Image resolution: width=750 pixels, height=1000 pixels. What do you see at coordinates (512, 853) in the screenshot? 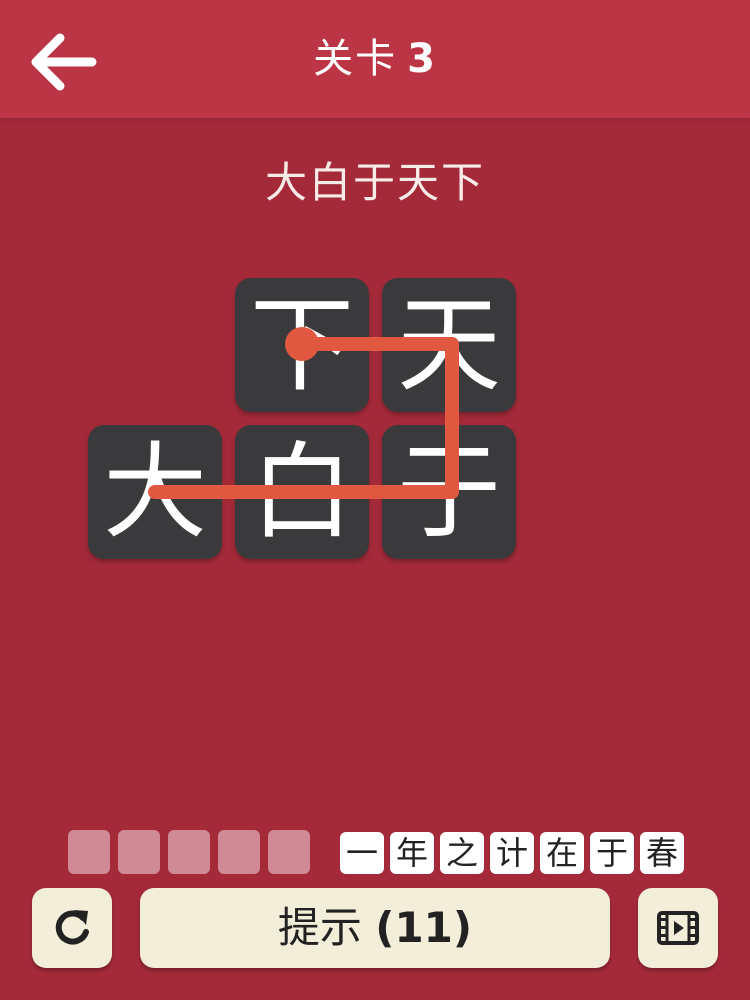
I see `phrase-char: 计` at bounding box center [512, 853].